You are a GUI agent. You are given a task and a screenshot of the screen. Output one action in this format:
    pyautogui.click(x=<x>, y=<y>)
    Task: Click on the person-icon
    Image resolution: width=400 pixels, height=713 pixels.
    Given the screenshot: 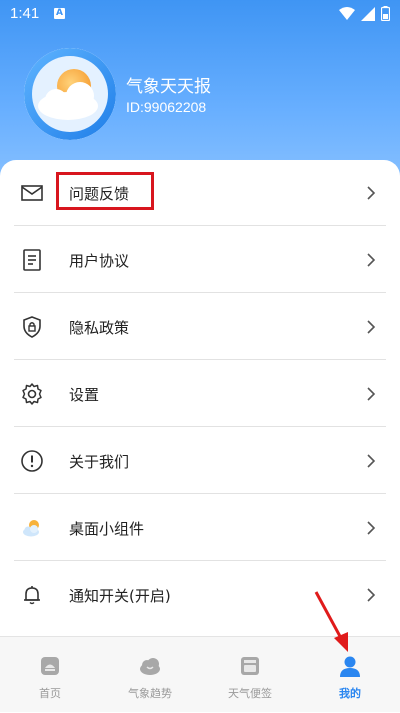 What is the action you would take?
    pyautogui.click(x=350, y=666)
    